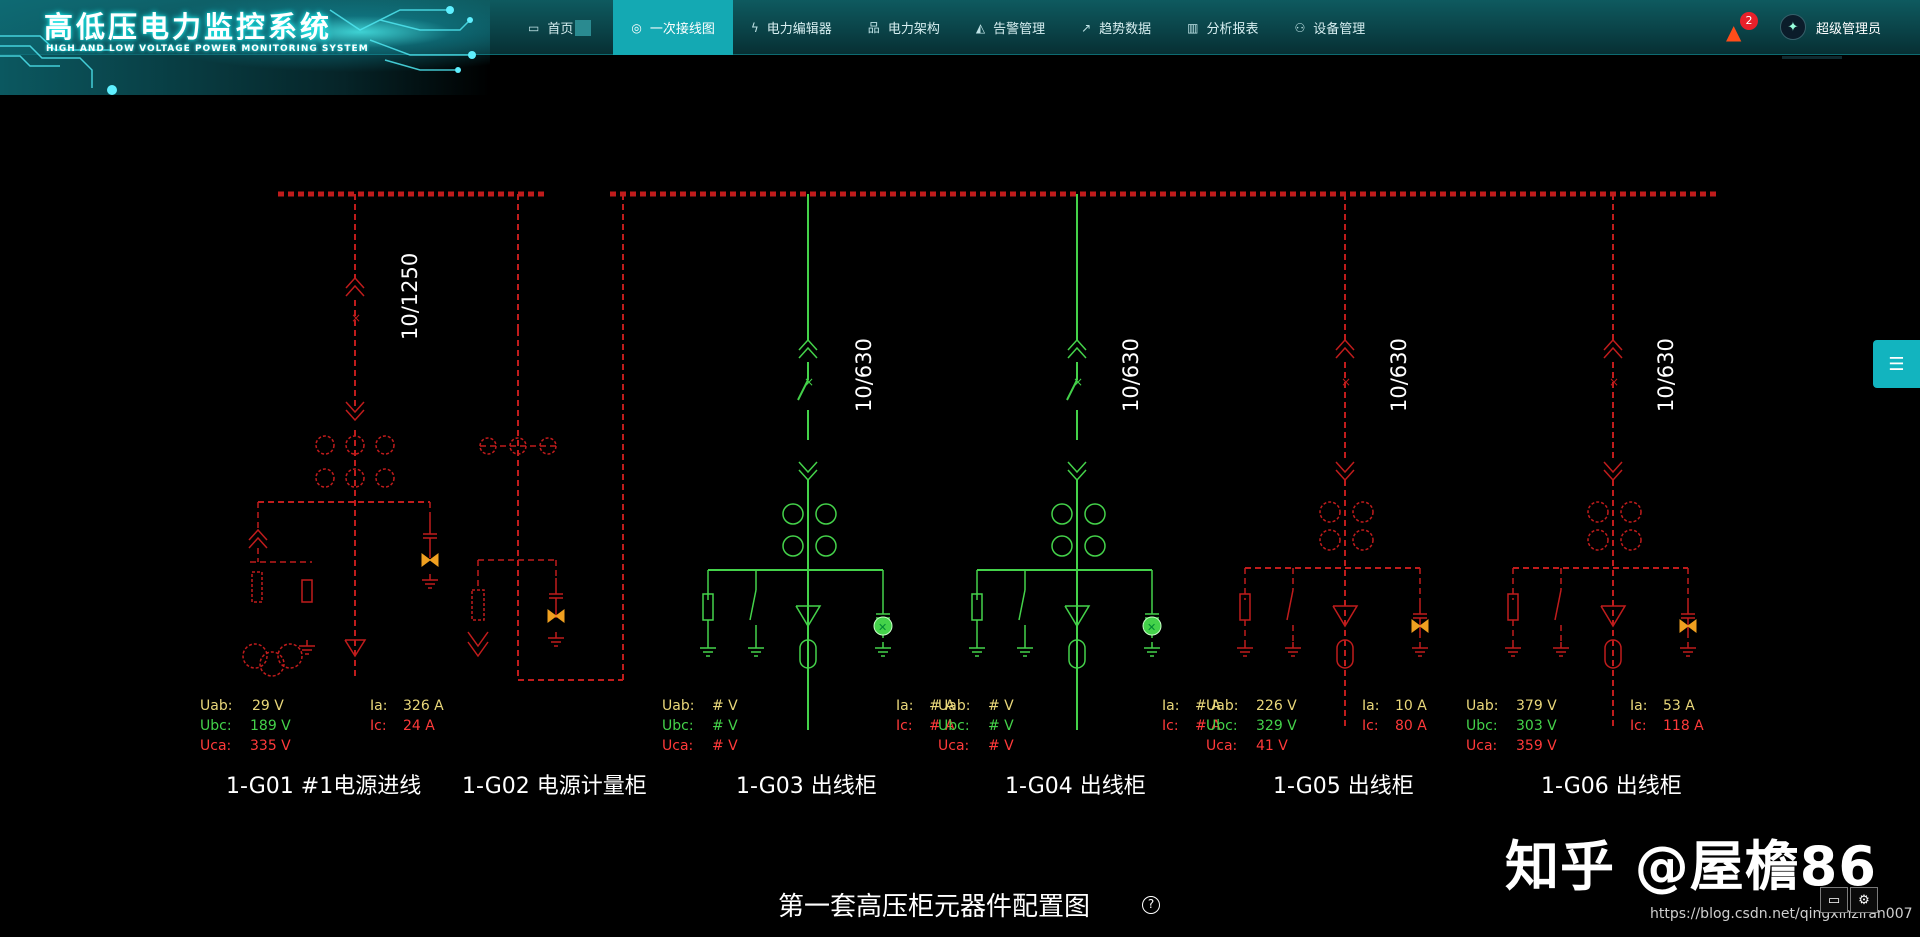 Image resolution: width=1920 pixels, height=937 pixels. Describe the element at coordinates (1667, 716) in the screenshot. I see `current-readout: Ia: 53 A Ic: 118 A` at that location.